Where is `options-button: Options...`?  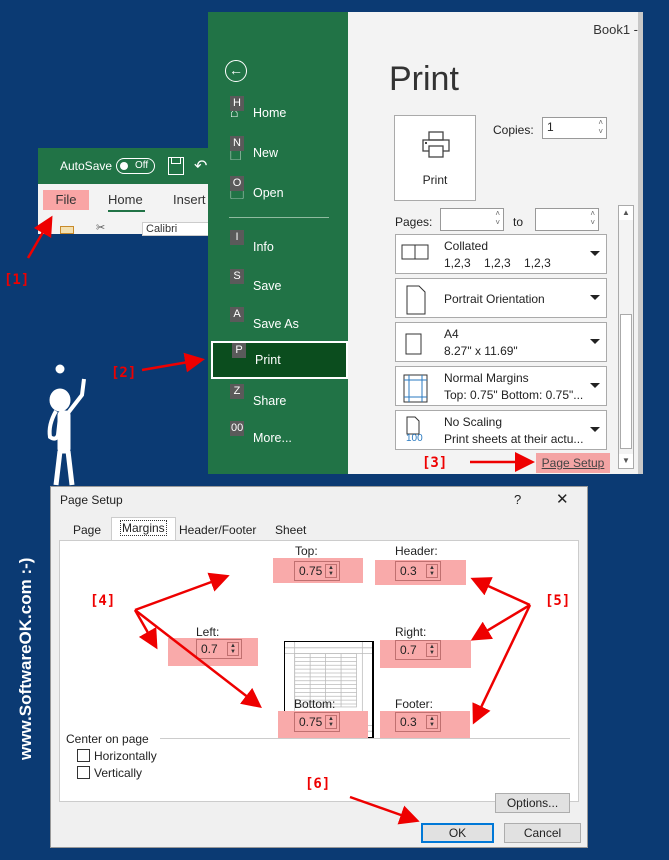 options-button: Options... is located at coordinates (532, 803).